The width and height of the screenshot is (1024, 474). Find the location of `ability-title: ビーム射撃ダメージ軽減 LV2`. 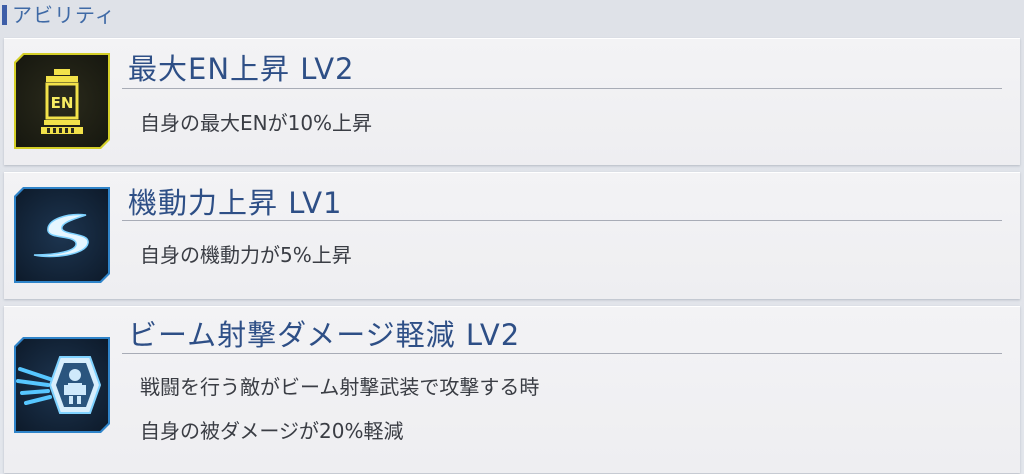

ability-title: ビーム射撃ダメージ軽減 LV2 is located at coordinates (324, 335).